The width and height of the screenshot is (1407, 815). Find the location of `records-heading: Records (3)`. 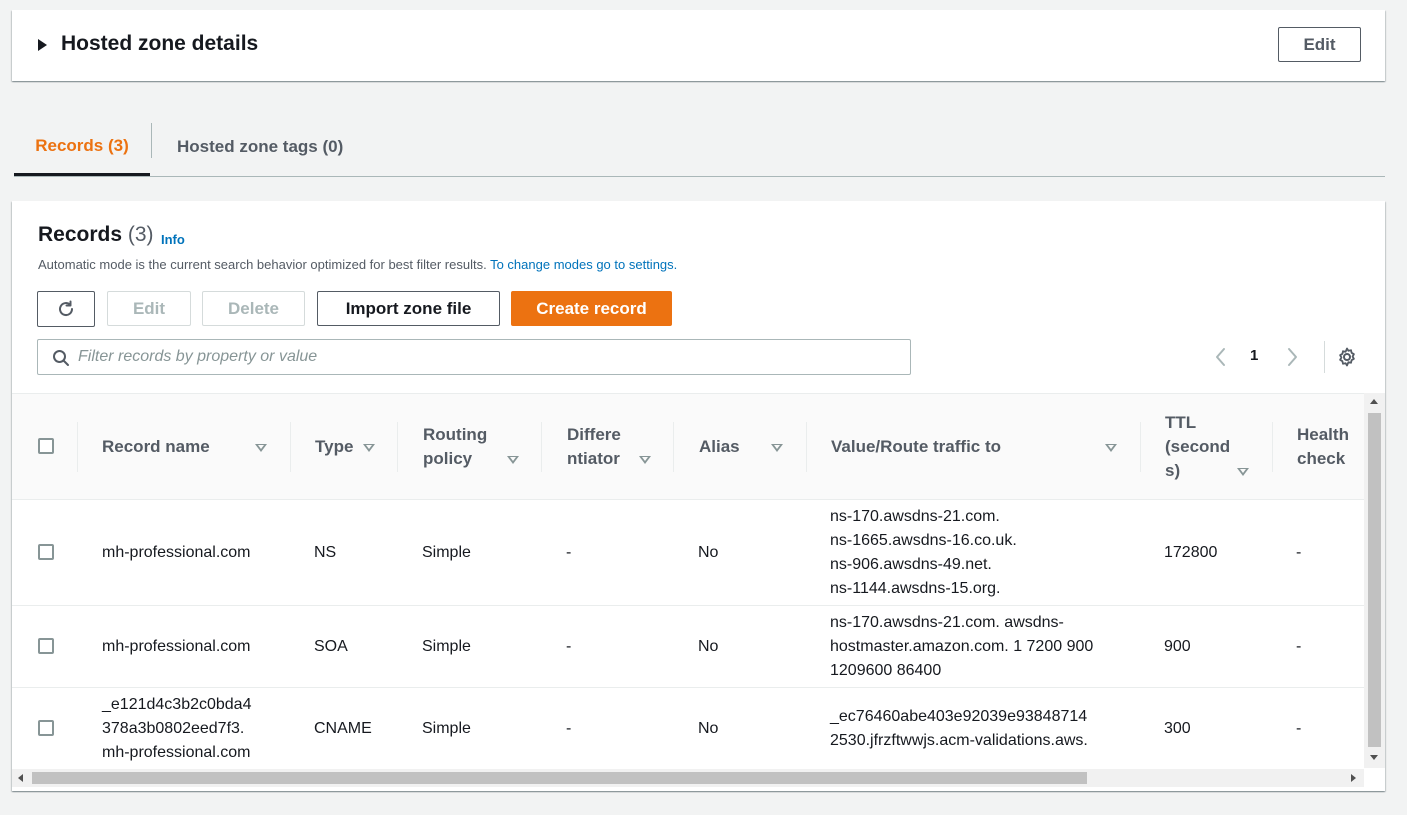

records-heading: Records (3) is located at coordinates (96, 235).